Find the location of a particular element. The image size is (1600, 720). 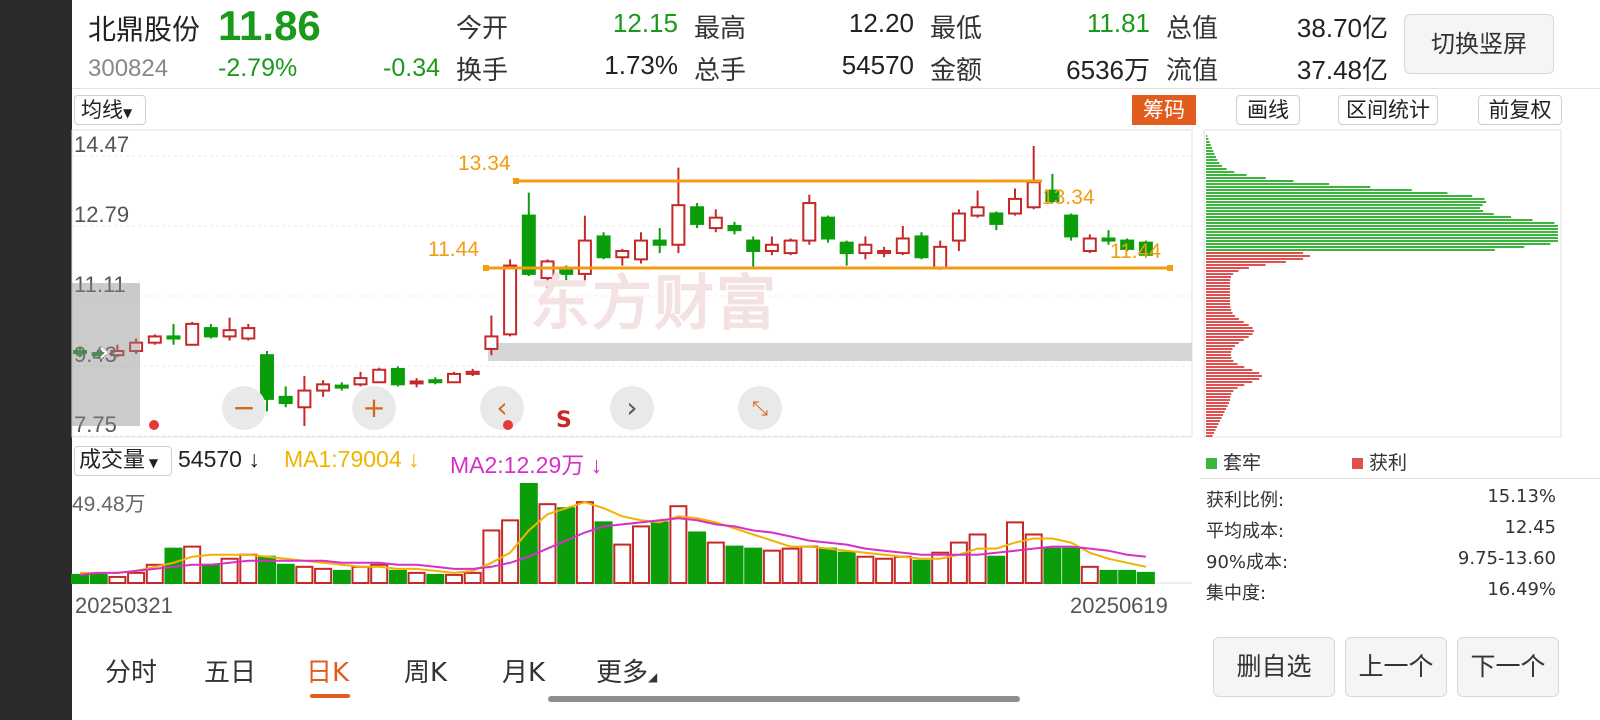

shrink-arrows-icon: ⤡ is located at coordinates (760, 408).